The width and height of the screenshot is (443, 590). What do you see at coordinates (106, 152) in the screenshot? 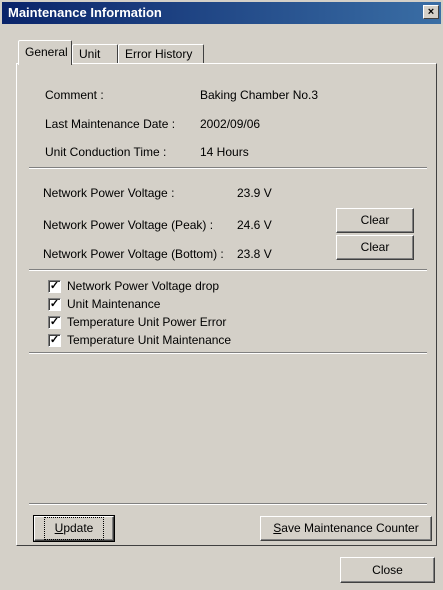
I see `unit-conduction-time-label: Unit Conduction Time :` at bounding box center [106, 152].